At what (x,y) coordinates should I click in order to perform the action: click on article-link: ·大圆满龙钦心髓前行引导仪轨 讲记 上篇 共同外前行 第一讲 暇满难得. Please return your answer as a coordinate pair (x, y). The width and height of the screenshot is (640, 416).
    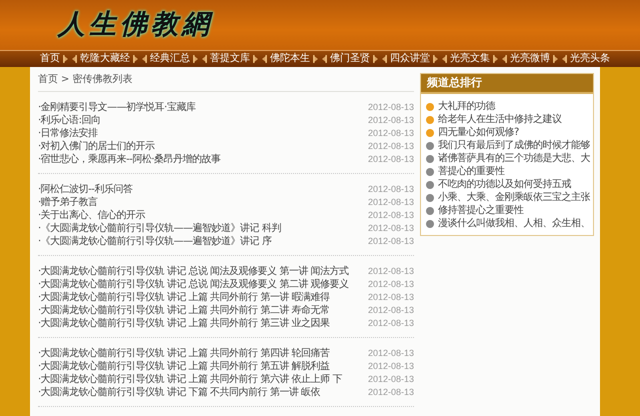
    Looking at the image, I should click on (184, 297).